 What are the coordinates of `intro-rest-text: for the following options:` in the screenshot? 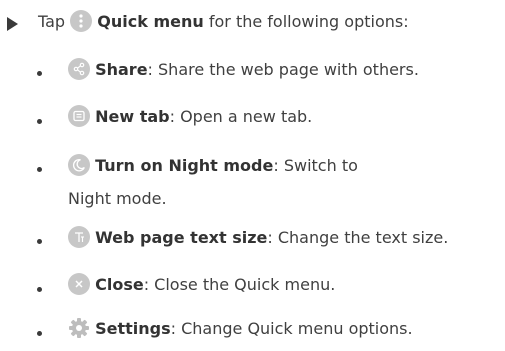 It's located at (306, 21).